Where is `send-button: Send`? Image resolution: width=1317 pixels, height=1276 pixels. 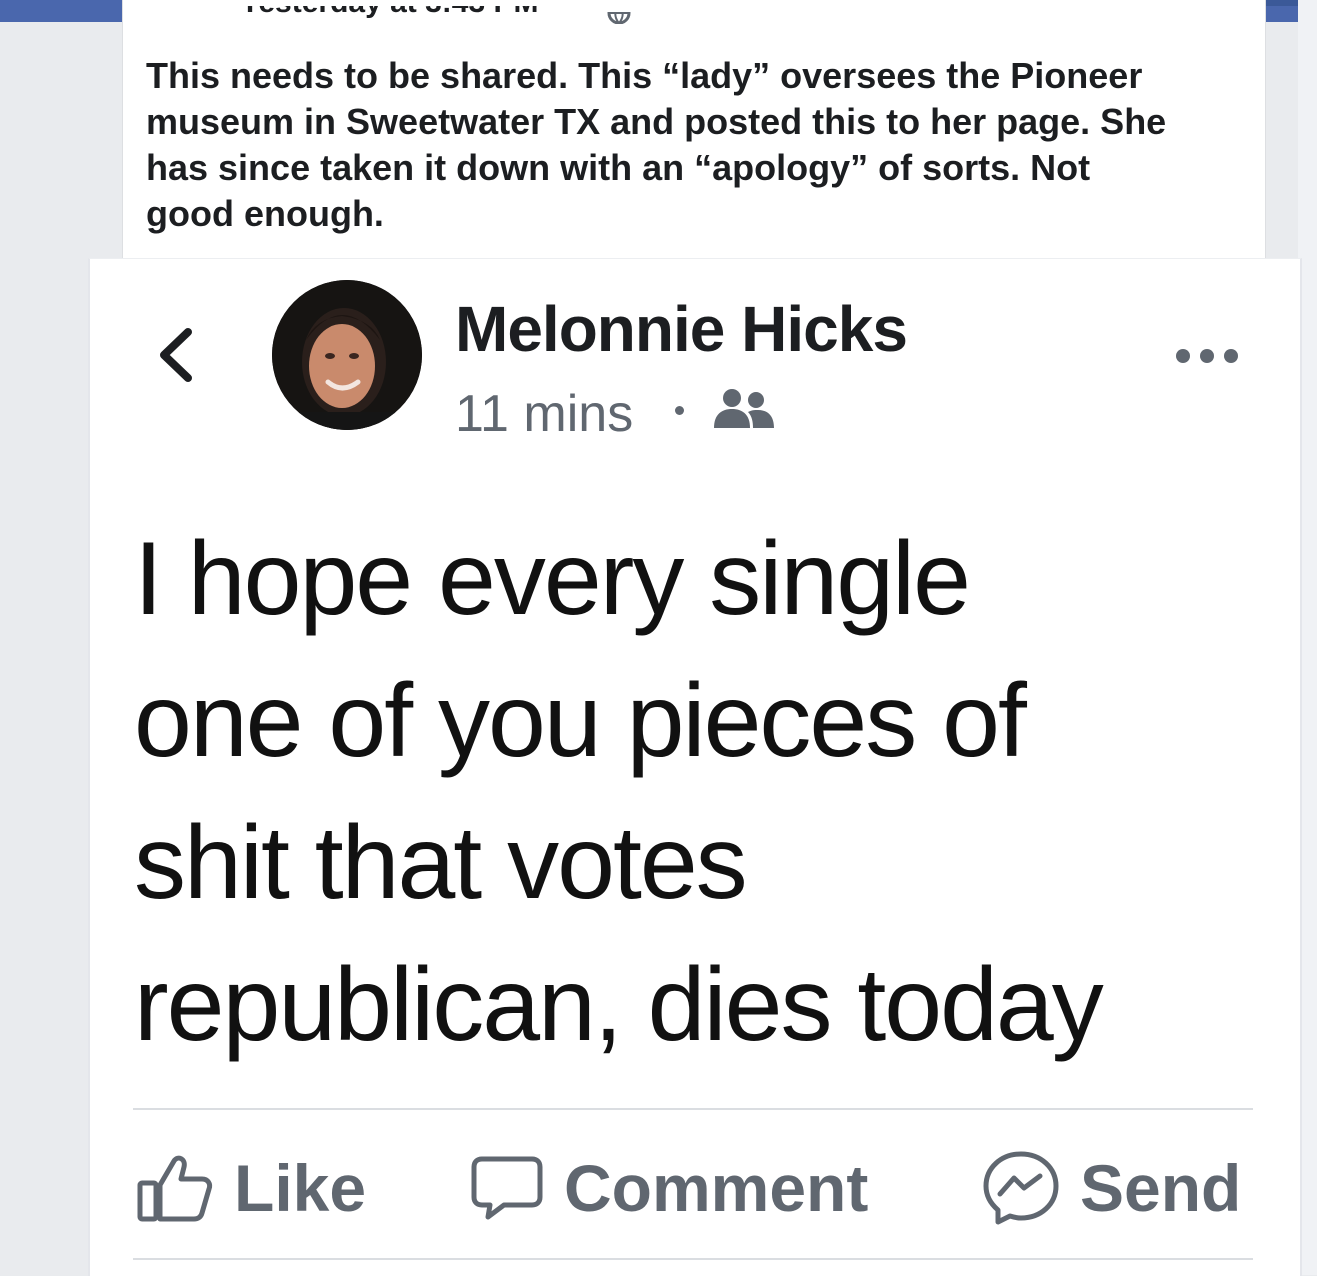
send-button: Send is located at coordinates (1111, 1188).